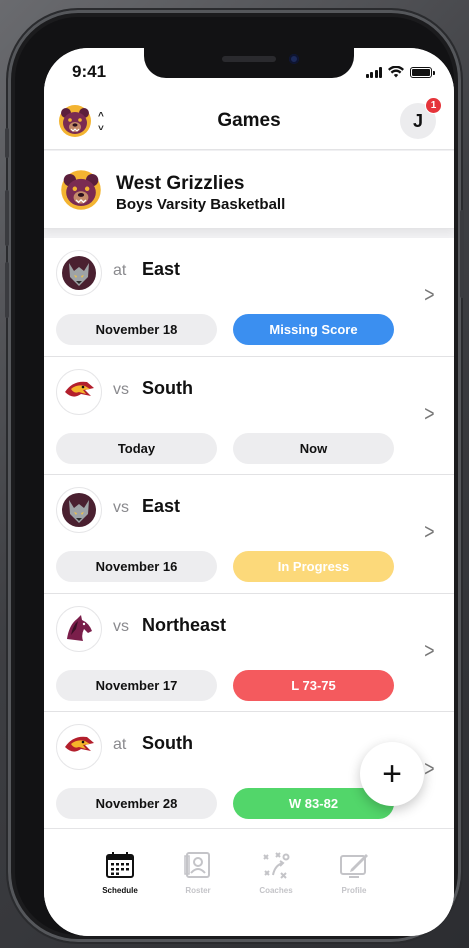 This screenshot has height=948, width=469. What do you see at coordinates (7, 218) in the screenshot?
I see `volume-up-button` at bounding box center [7, 218].